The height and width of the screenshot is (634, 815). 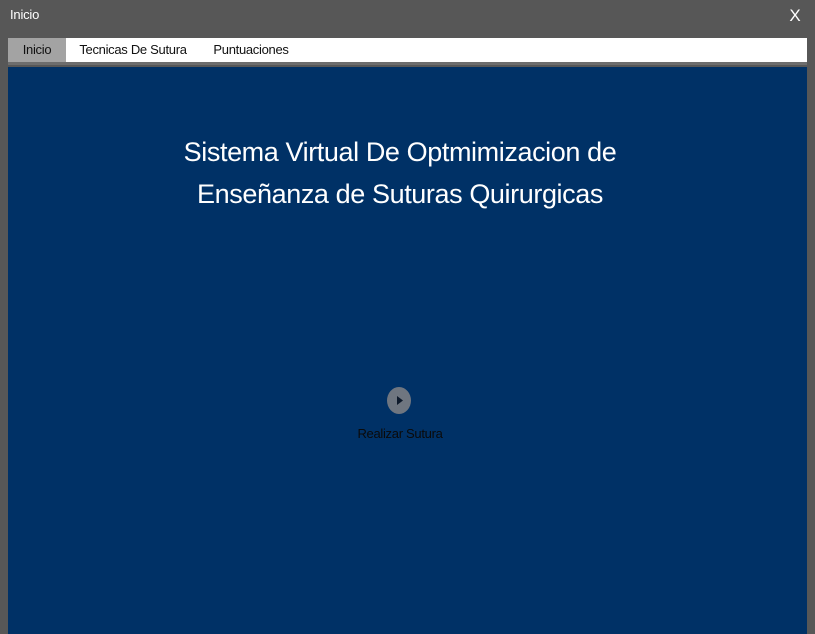 I want to click on tab-tecnicas-de-sutura: Tecnicas De Sutura, so click(x=133, y=50).